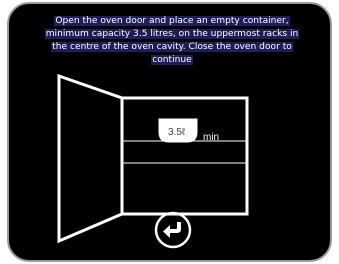  What do you see at coordinates (211, 137) in the screenshot?
I see `container-capacity-unit: min` at bounding box center [211, 137].